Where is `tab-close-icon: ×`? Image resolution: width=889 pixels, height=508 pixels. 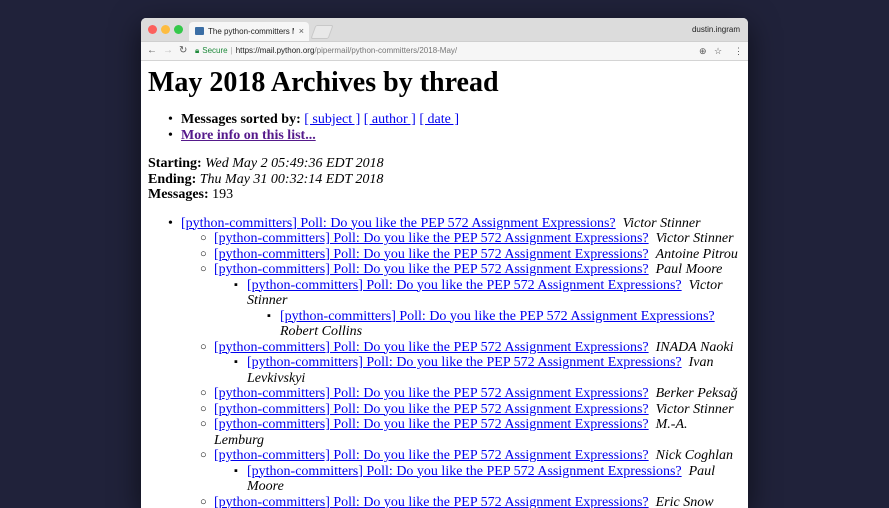
tab-close-icon: × is located at coordinates (301, 31).